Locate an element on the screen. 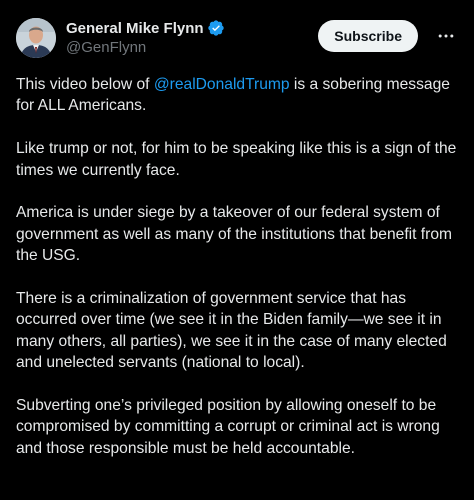  paragraph-1-start: This video below of is located at coordinates (85, 84).